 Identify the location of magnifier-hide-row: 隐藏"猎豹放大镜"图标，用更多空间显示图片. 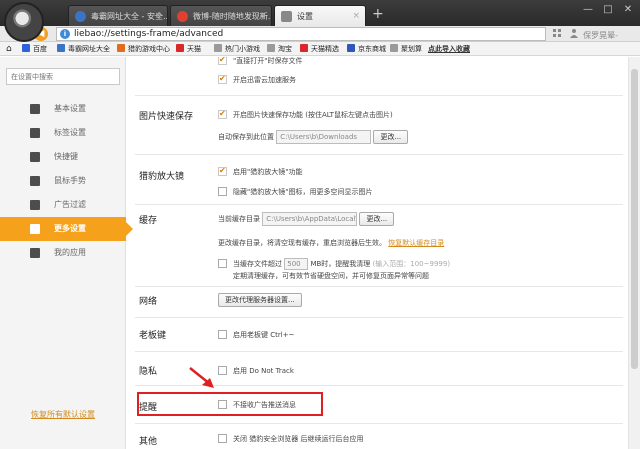
(295, 192).